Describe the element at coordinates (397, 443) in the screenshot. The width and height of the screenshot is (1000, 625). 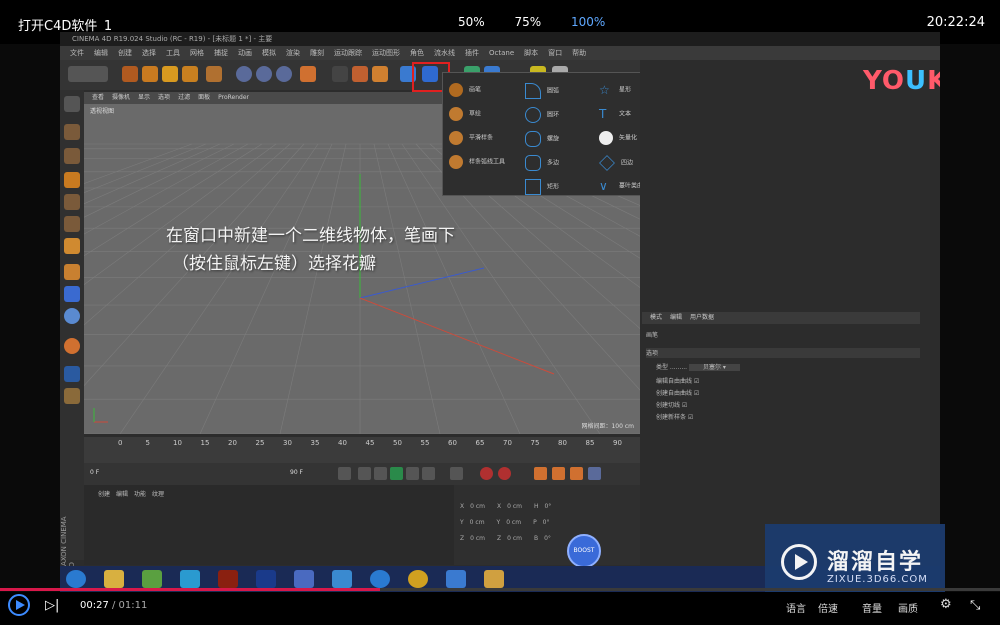
I see `timeline-tick: 50` at that location.